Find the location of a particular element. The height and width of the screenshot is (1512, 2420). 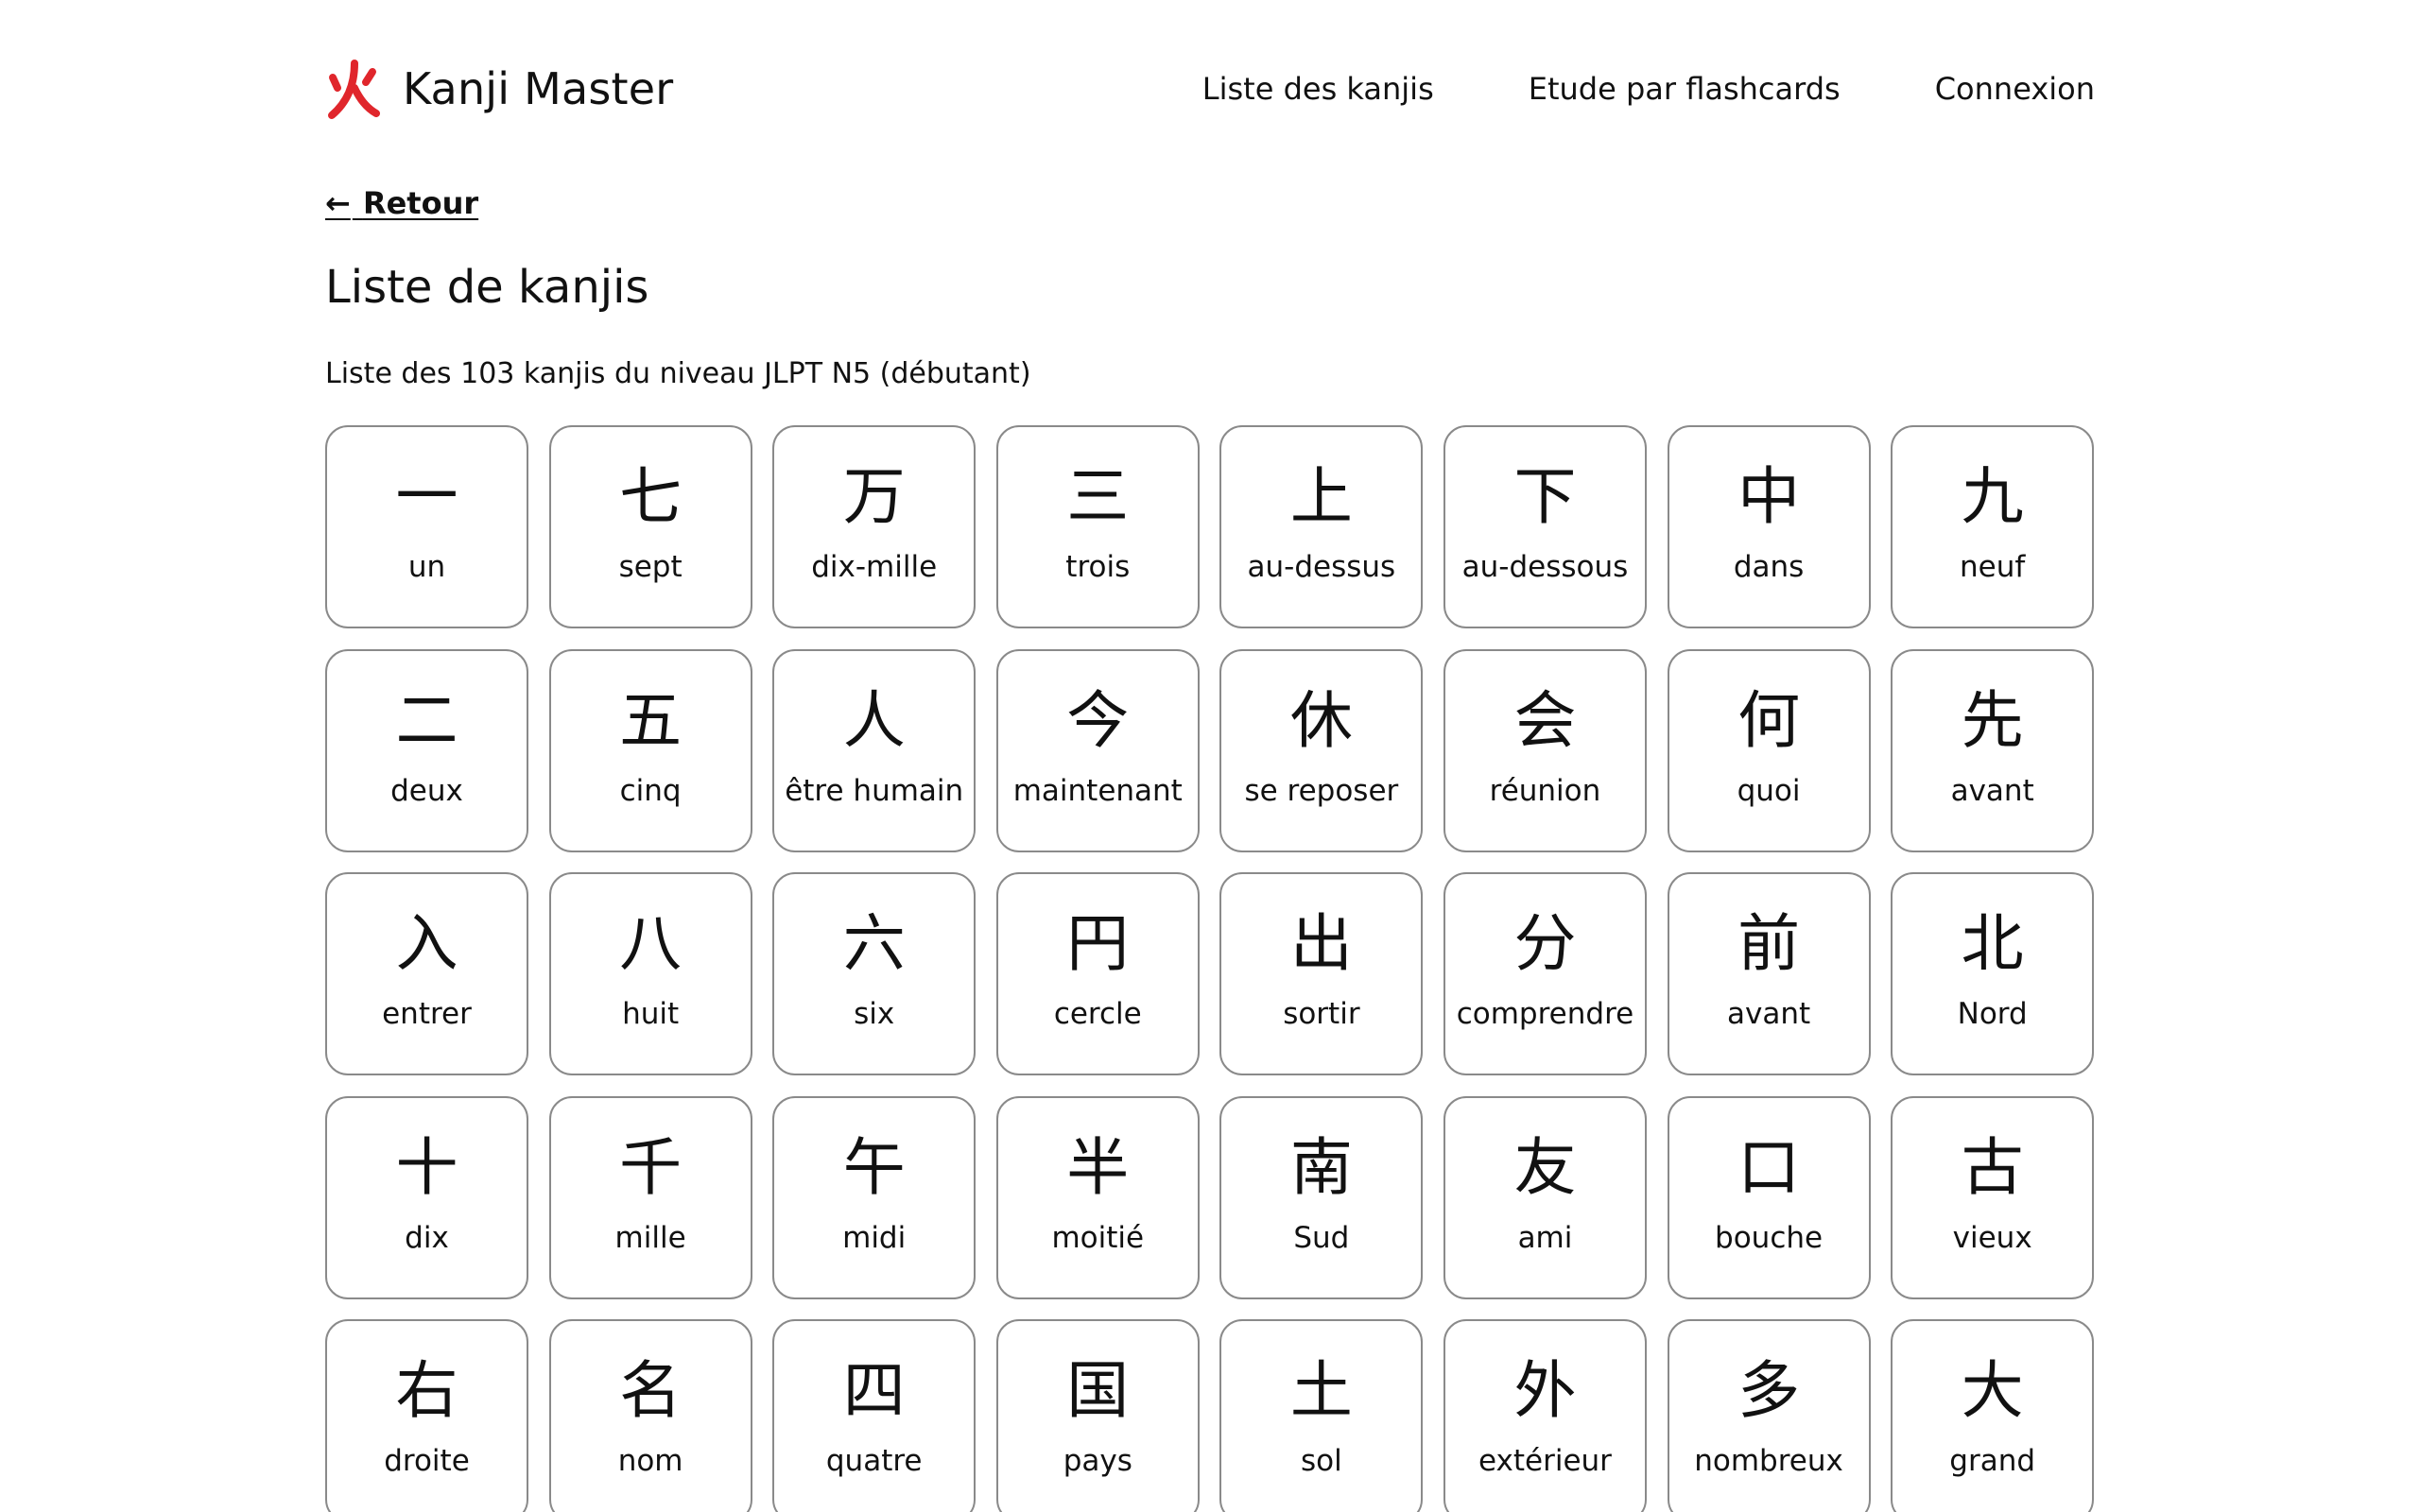

kanji-character: 九 is located at coordinates (1993, 496).